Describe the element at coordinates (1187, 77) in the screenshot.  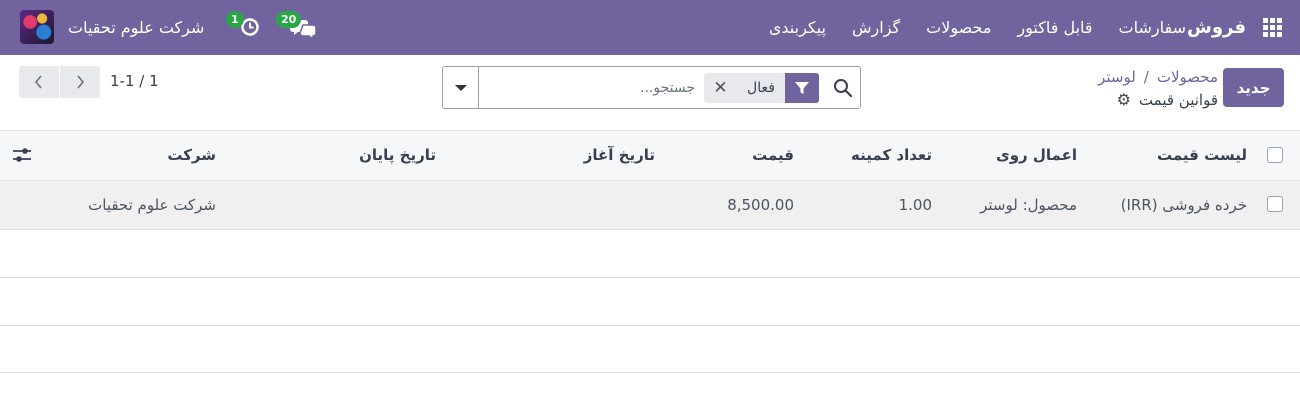
I see `breadcrumb-products: محصولات` at that location.